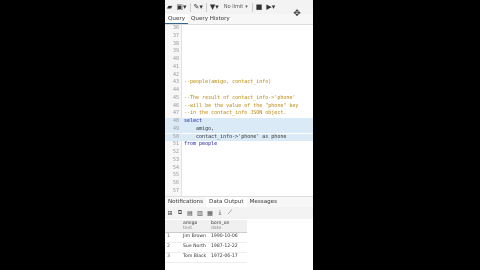  What do you see at coordinates (190, 213) in the screenshot?
I see `paste-icon: ▤` at bounding box center [190, 213].